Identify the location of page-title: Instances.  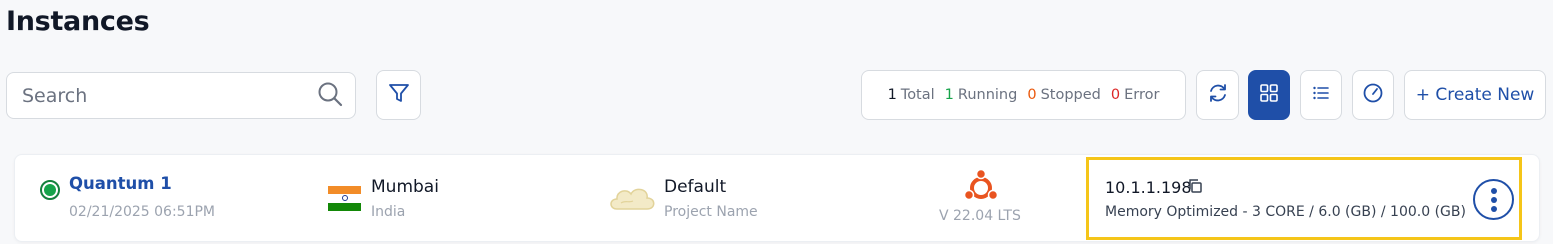
(78, 21).